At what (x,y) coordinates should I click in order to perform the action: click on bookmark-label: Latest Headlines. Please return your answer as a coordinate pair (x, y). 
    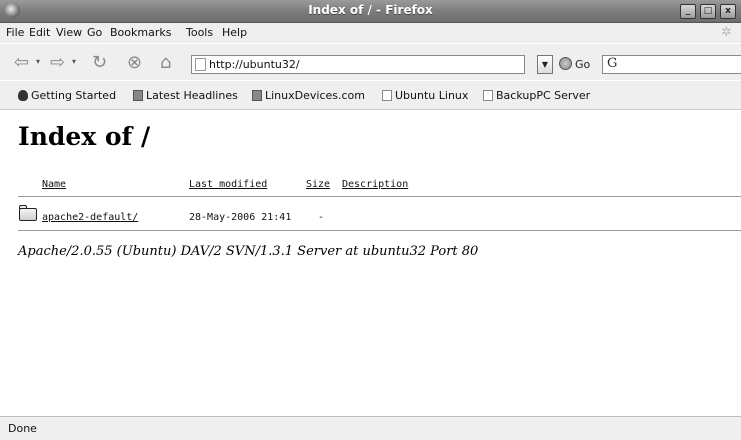
    Looking at the image, I should click on (192, 95).